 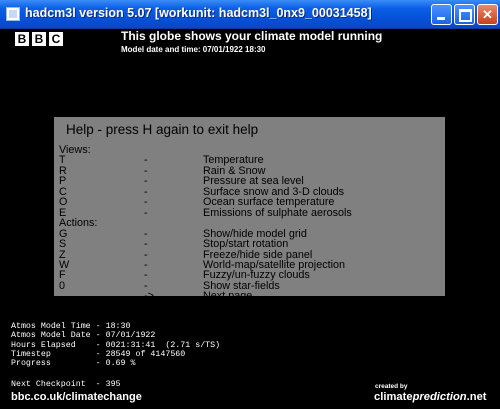 What do you see at coordinates (73, 364) in the screenshot?
I see `stat-line: Progress - 0.69 %` at bounding box center [73, 364].